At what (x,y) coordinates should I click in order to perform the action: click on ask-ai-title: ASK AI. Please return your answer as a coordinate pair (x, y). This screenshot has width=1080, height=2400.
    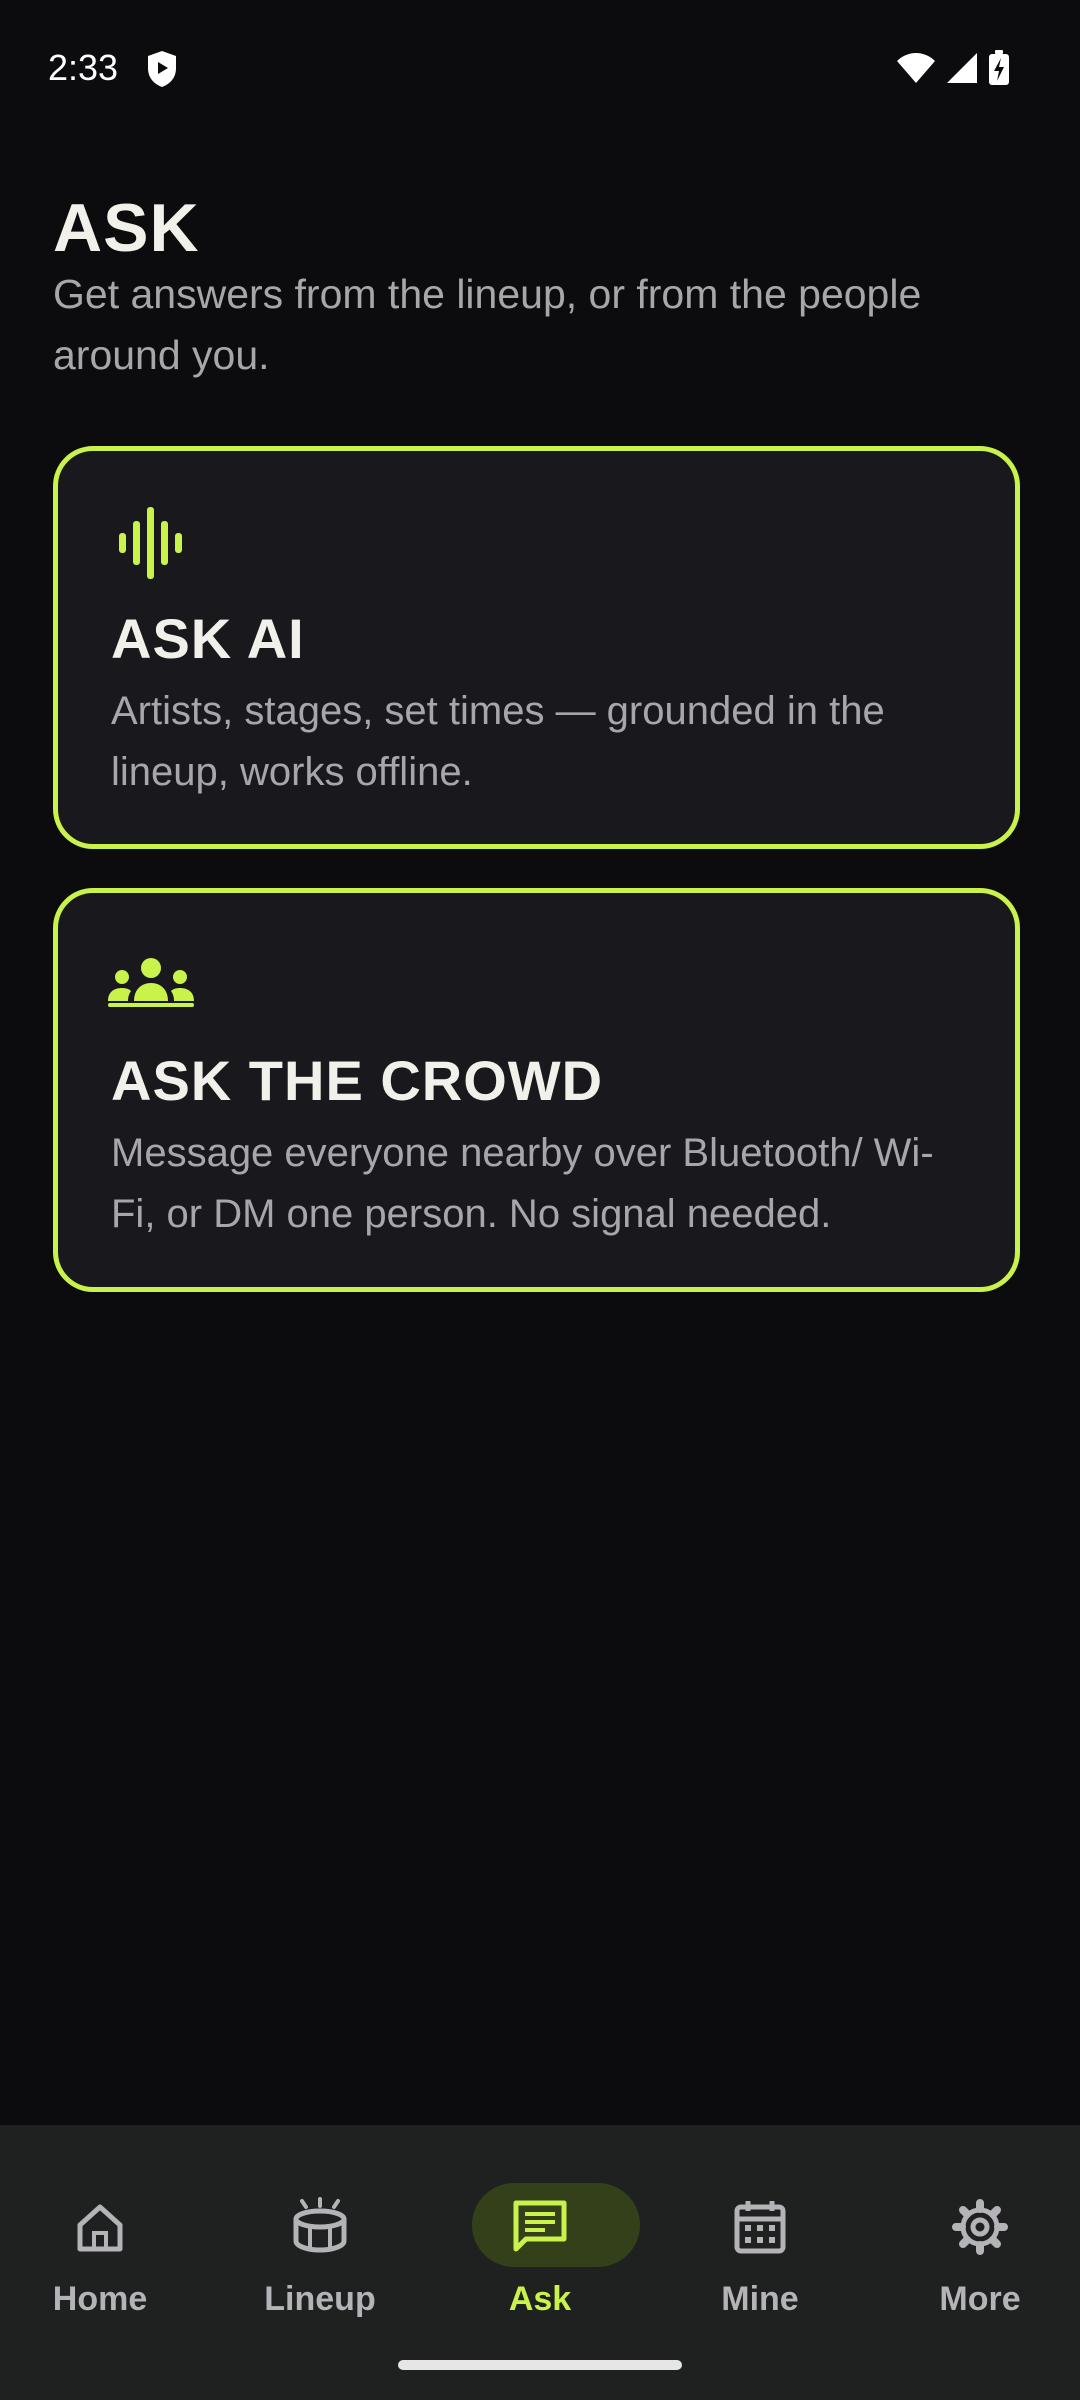
    Looking at the image, I should click on (208, 638).